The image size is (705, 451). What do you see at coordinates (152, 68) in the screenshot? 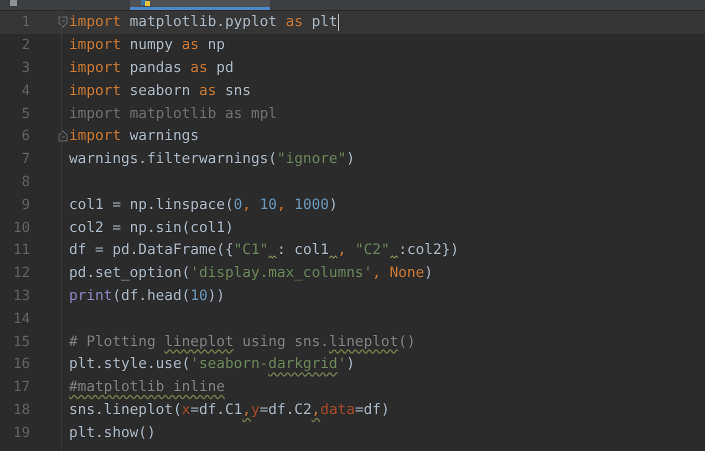
I see `code-line: import pandas as pd` at bounding box center [152, 68].